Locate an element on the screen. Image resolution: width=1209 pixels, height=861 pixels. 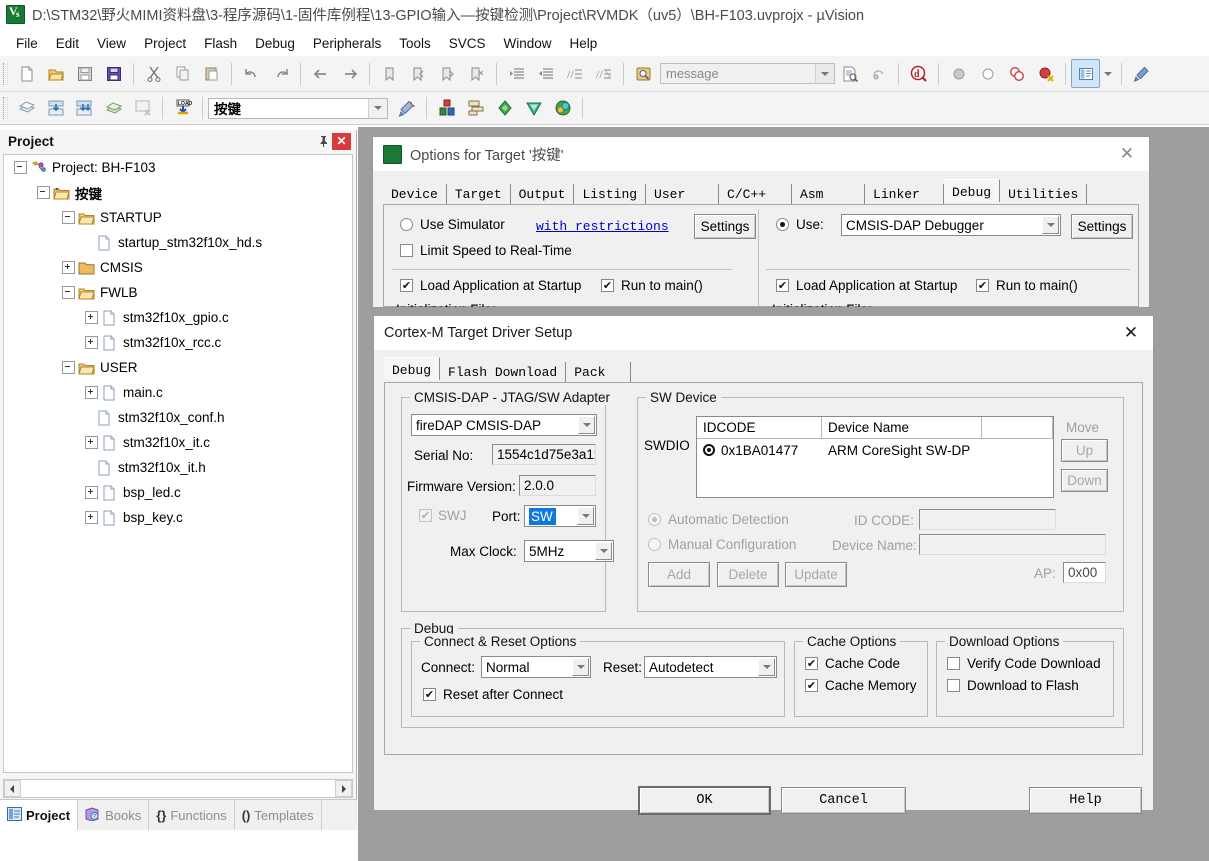
tree-item-rcc-c: stm32f10x_rcc.c is located at coordinates (178, 342).